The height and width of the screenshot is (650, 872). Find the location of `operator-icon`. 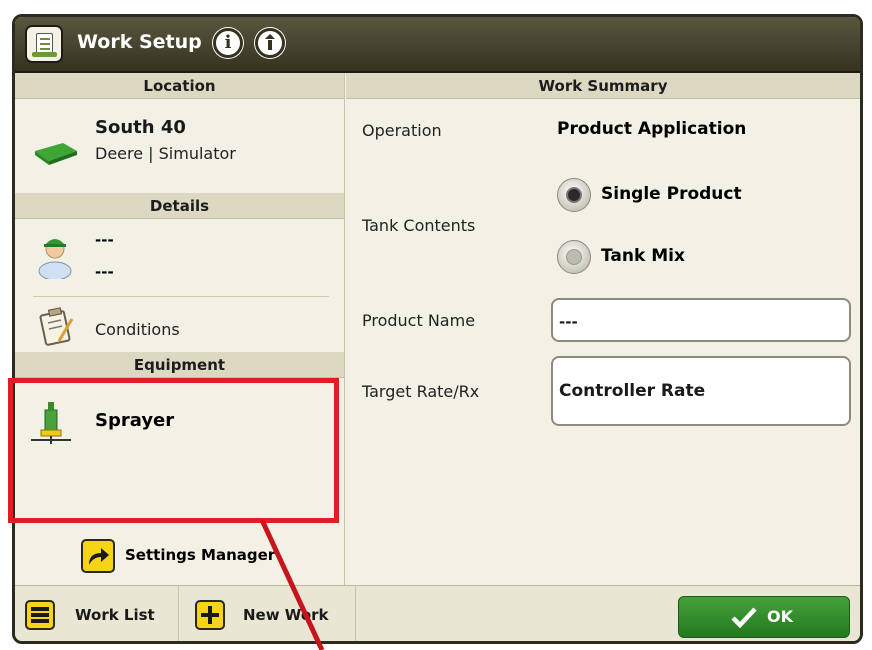

operator-icon is located at coordinates (55, 254).